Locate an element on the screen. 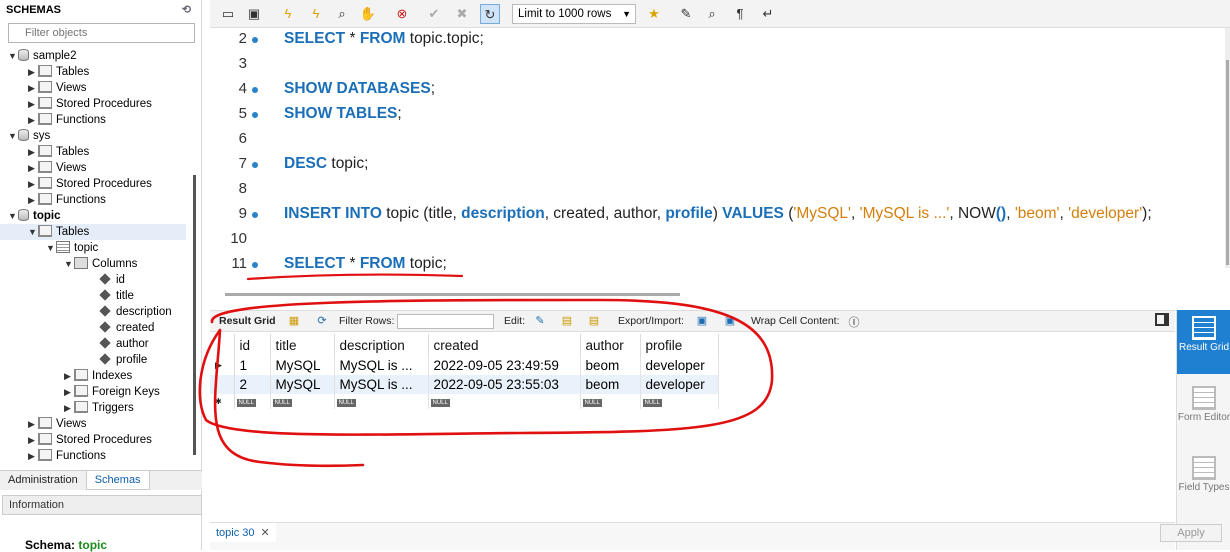 This screenshot has width=1230, height=552. apply-button: Apply is located at coordinates (1191, 533).